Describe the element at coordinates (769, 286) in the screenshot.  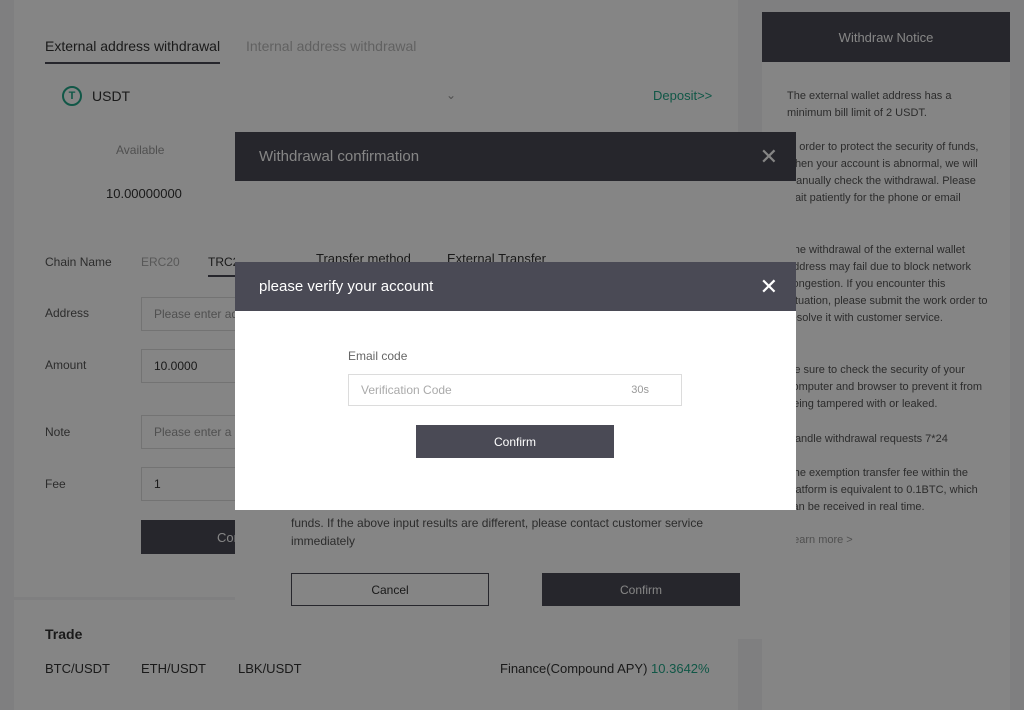
I see `close-icon: ✕` at that location.